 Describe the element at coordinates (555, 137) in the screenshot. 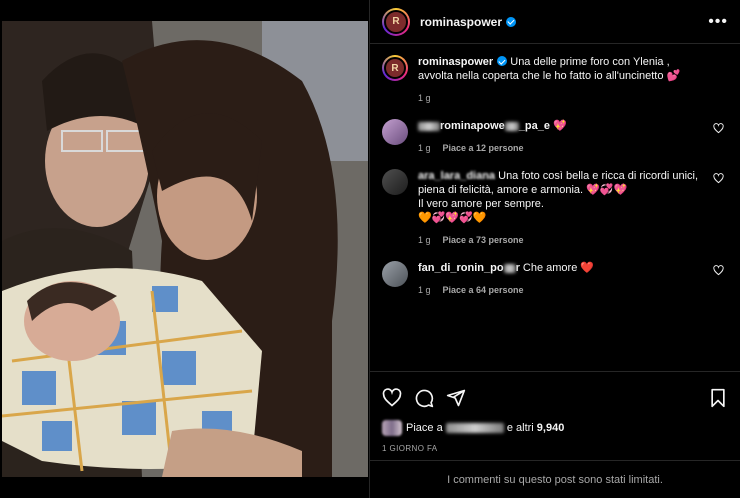

I see `comment-row: rominapowe _pa_e 💖 1 g Piace a 12 persone` at that location.